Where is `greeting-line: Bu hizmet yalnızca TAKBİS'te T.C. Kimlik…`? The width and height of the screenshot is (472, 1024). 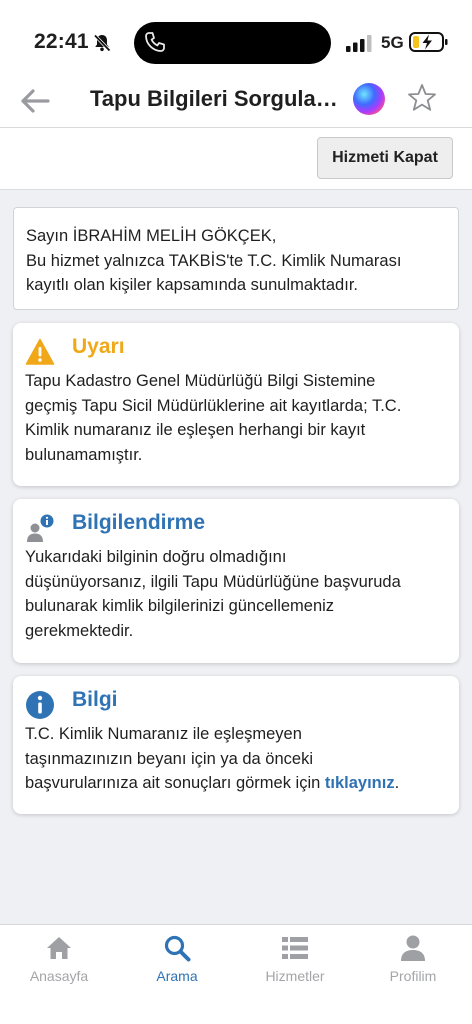 greeting-line: Bu hizmet yalnızca TAKBİS'te T.C. Kimlik… is located at coordinates (214, 260).